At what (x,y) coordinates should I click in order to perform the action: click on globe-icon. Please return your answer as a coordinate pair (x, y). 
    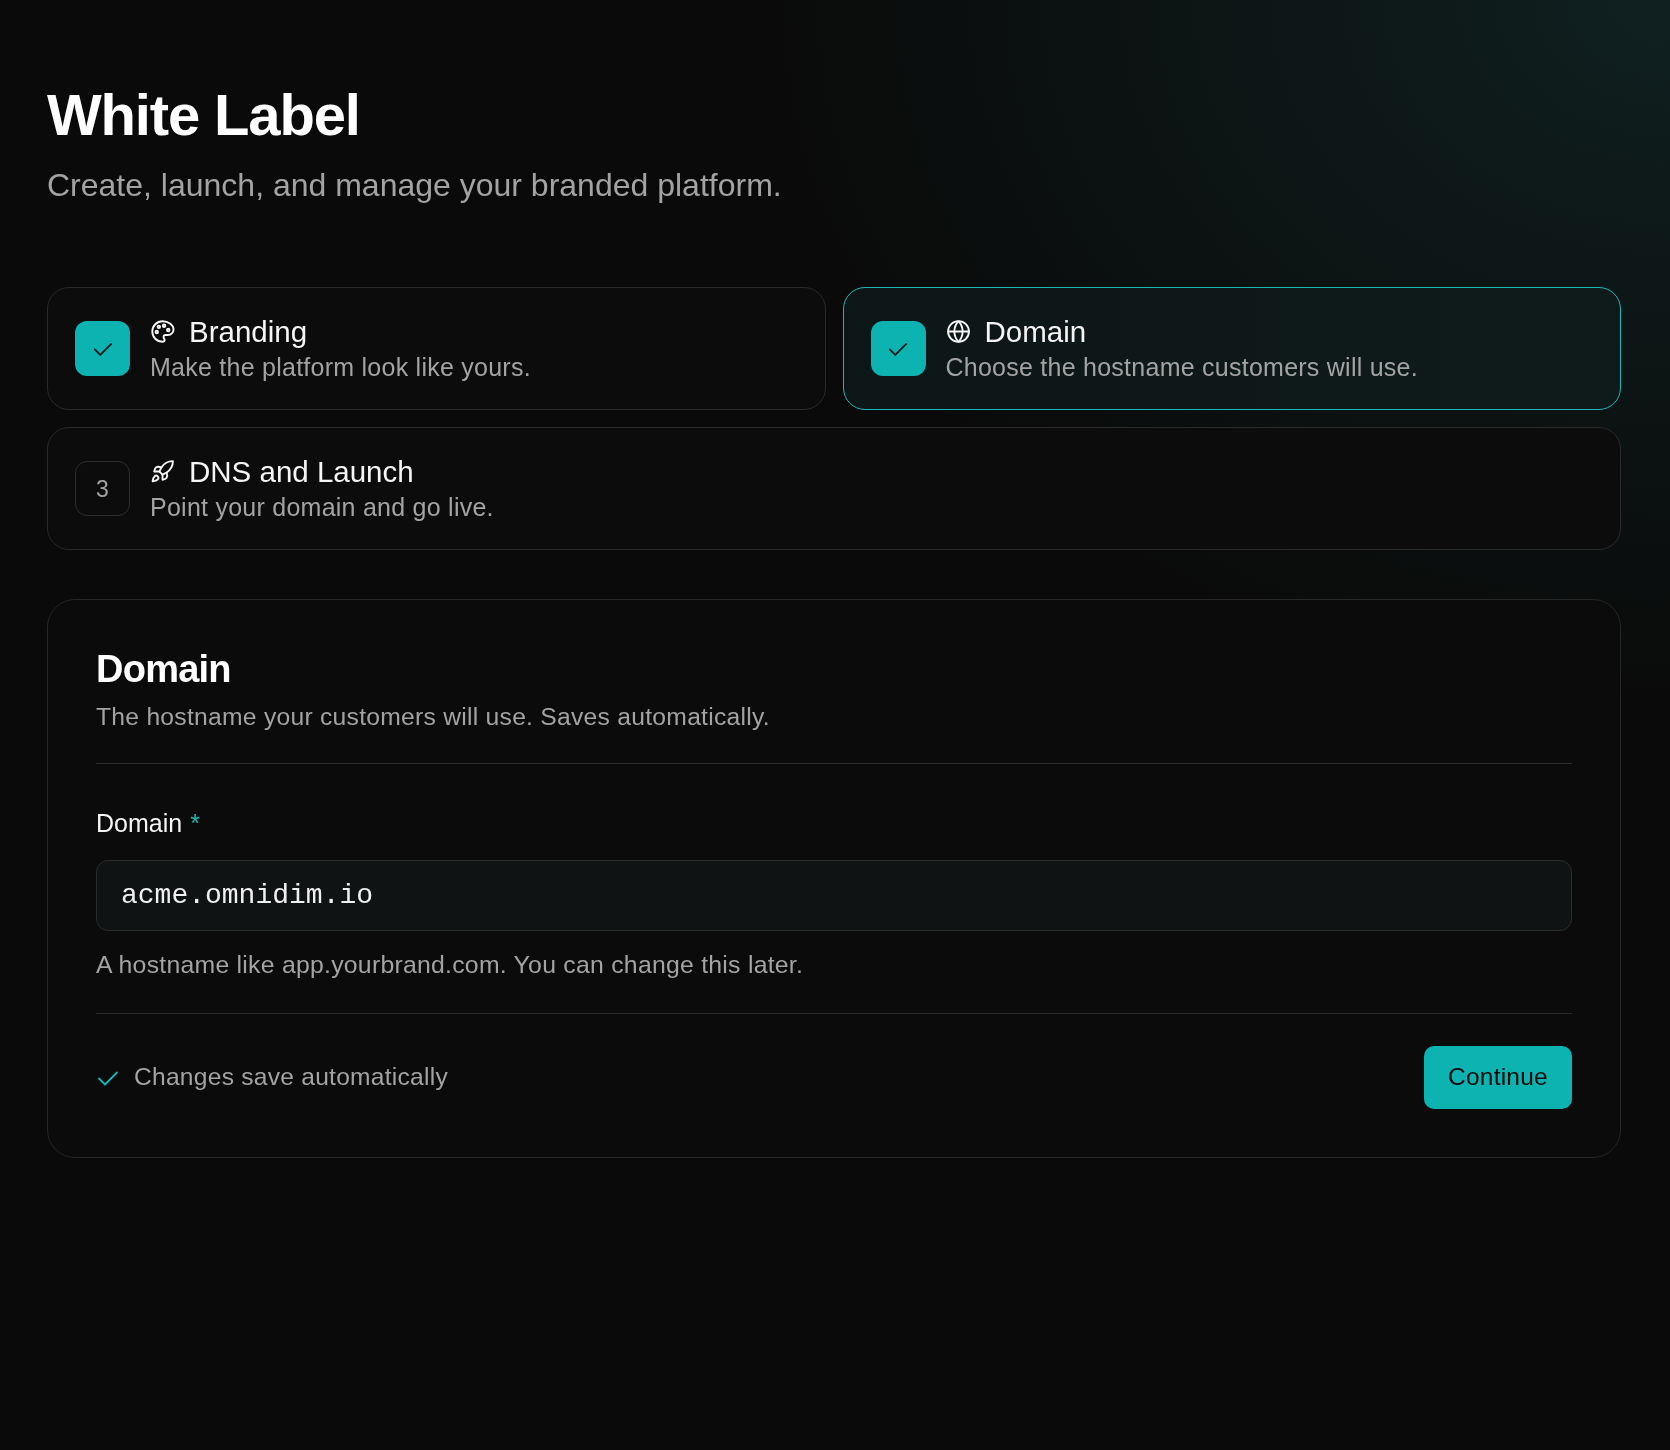
    Looking at the image, I should click on (958, 331).